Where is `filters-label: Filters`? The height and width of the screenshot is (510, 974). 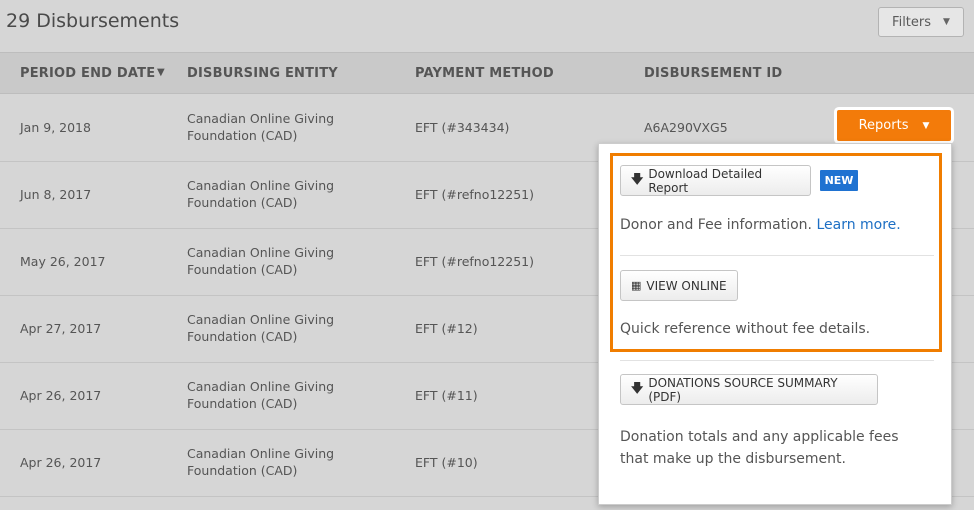 filters-label: Filters is located at coordinates (912, 22).